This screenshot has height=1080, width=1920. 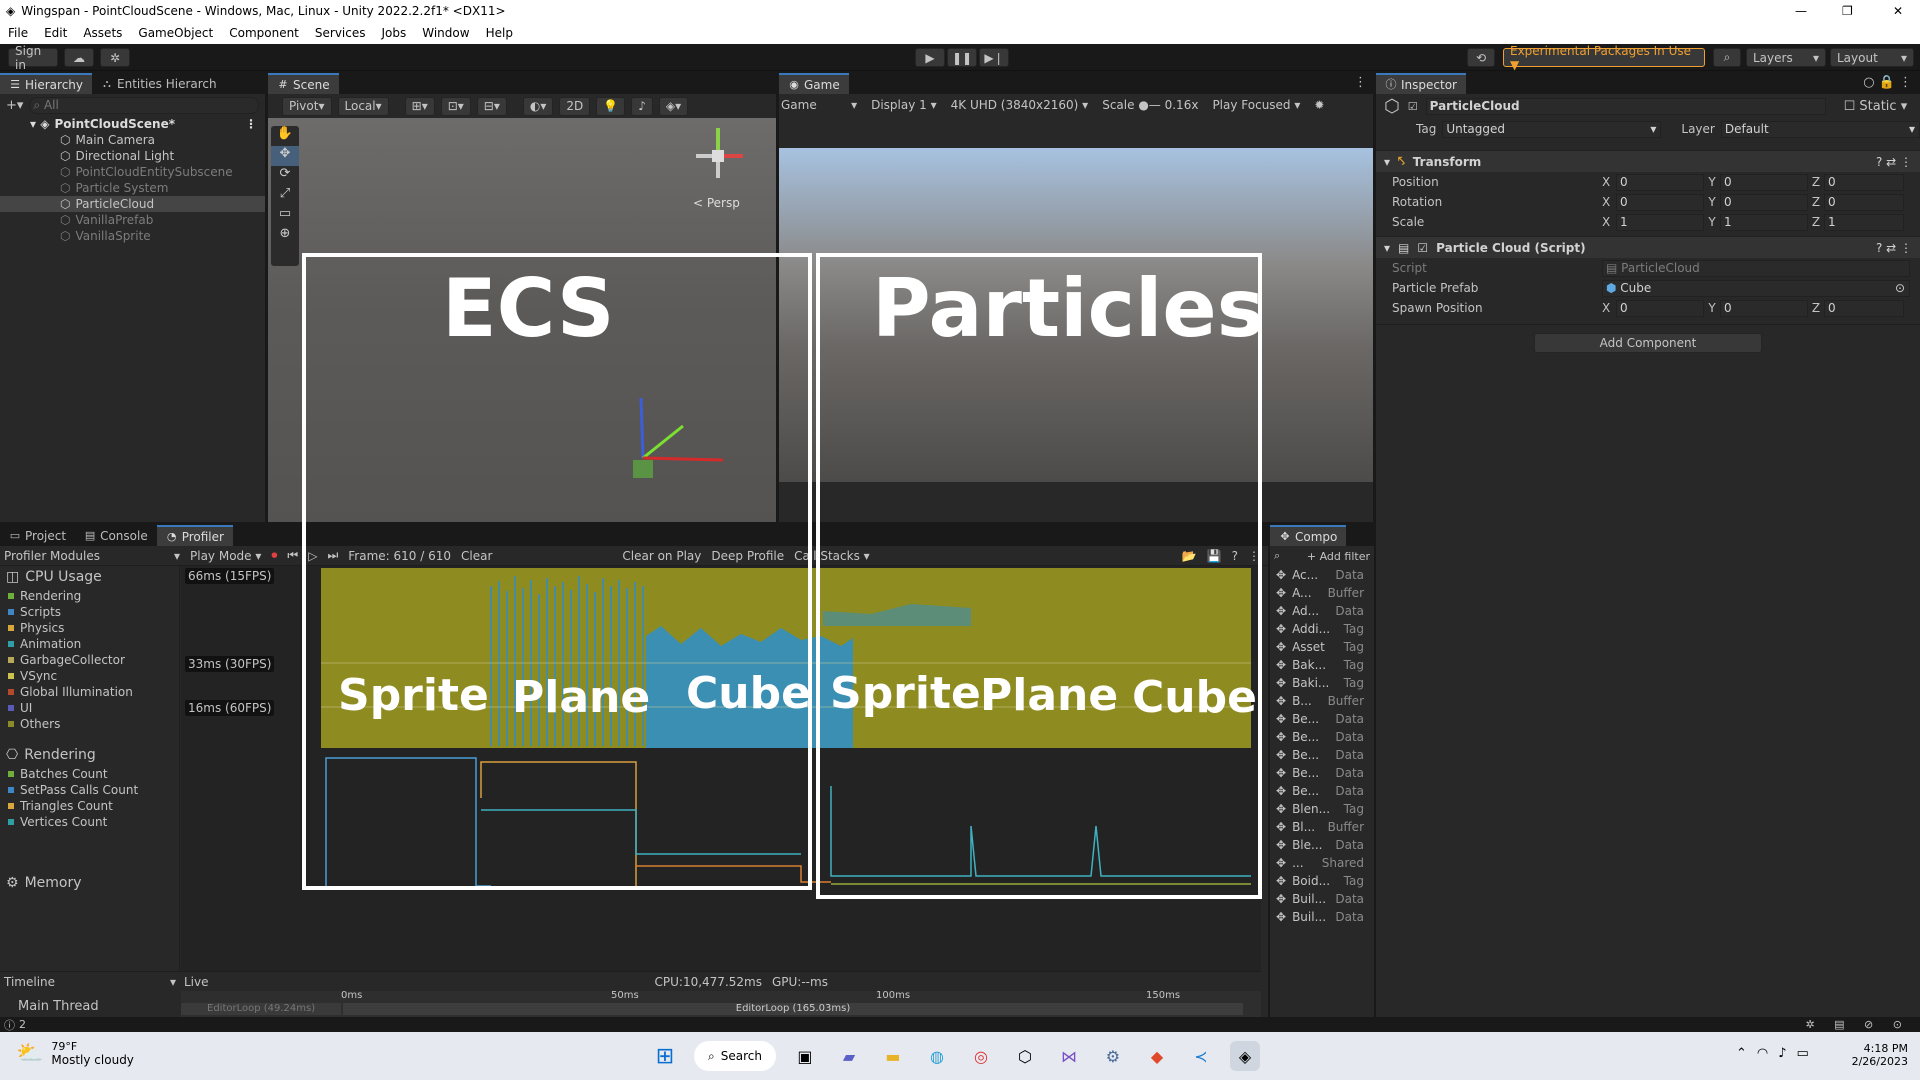 What do you see at coordinates (14, 105) in the screenshot?
I see `add-icon: +▾` at bounding box center [14, 105].